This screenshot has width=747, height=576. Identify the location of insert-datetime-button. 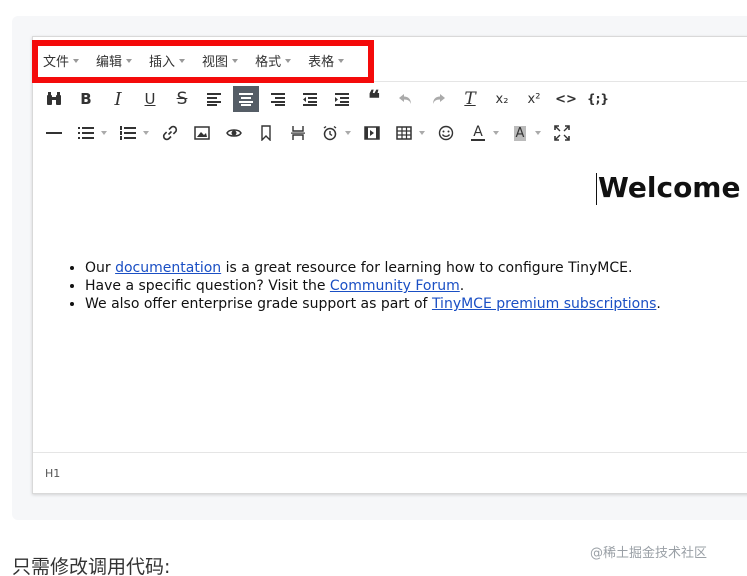
(330, 133).